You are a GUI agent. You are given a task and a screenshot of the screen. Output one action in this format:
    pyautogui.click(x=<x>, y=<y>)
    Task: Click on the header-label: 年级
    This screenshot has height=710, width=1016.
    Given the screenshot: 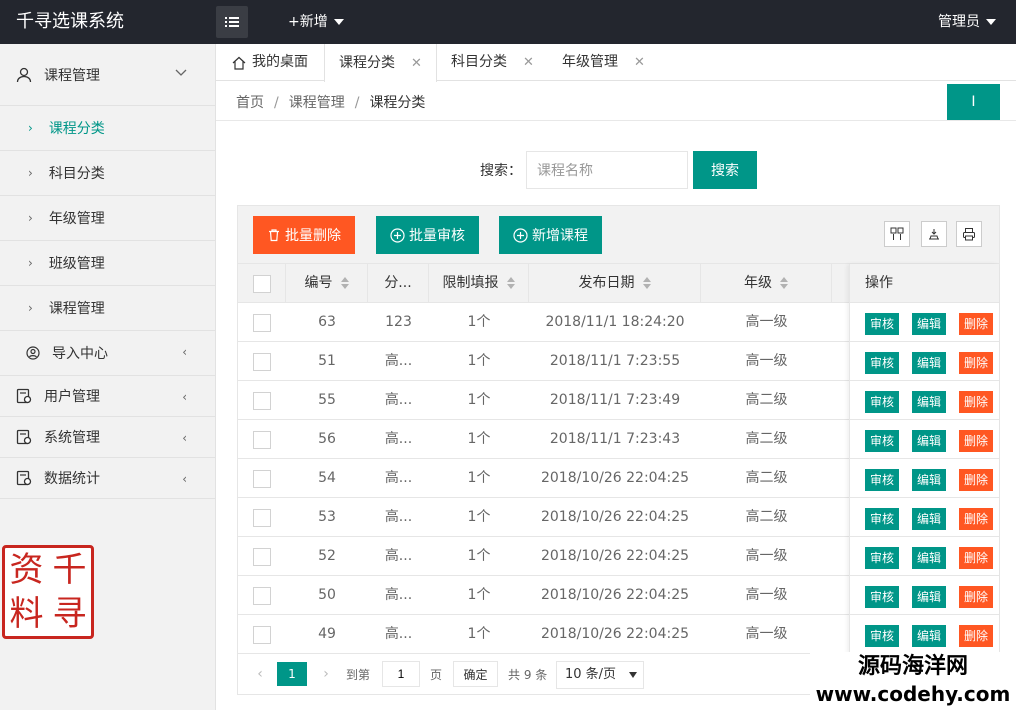 What is the action you would take?
    pyautogui.click(x=758, y=283)
    